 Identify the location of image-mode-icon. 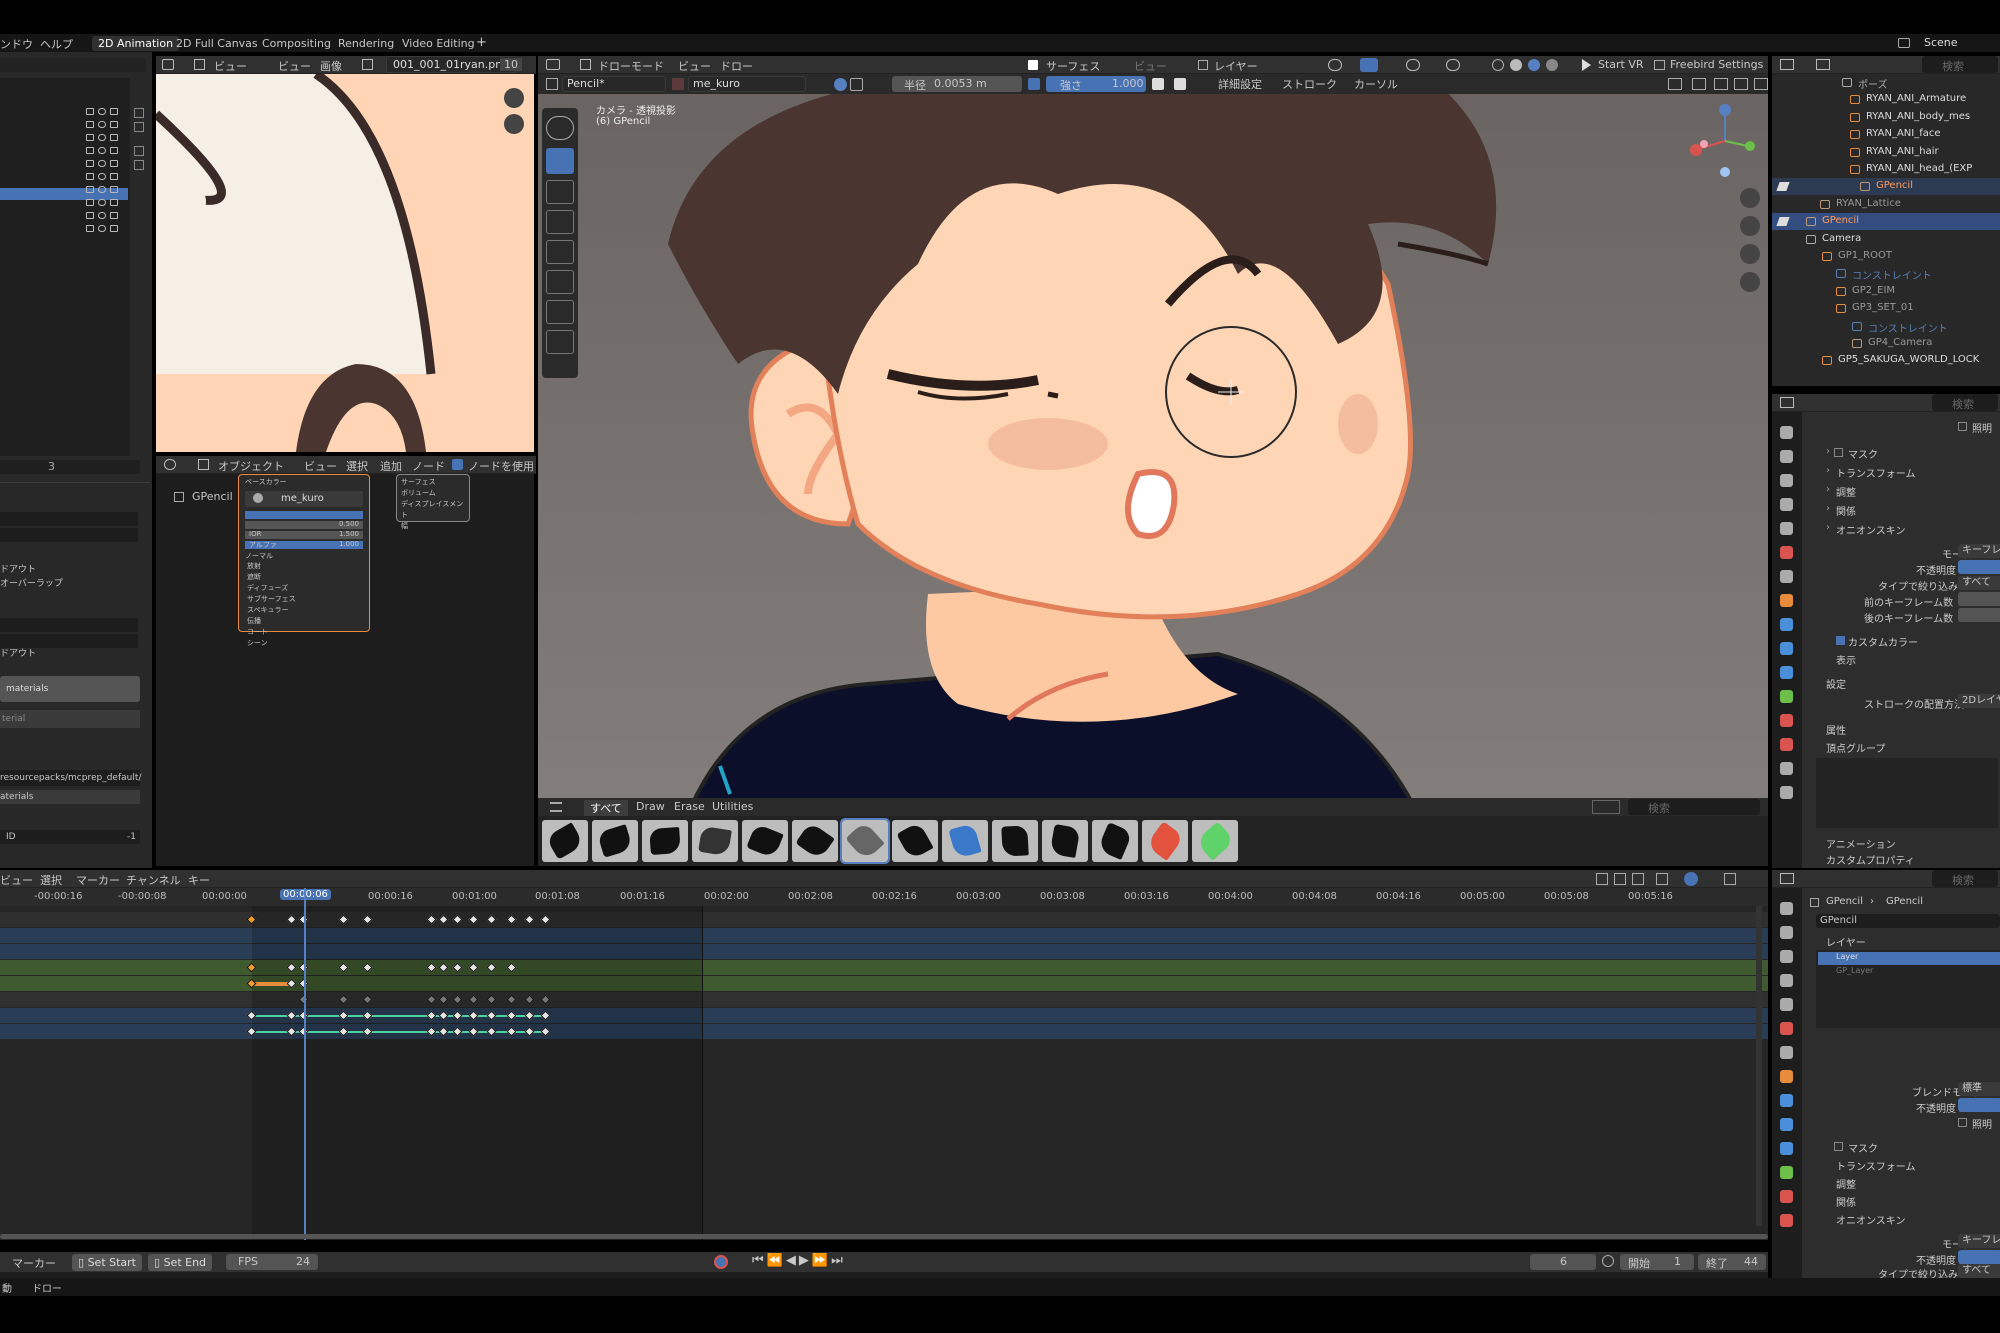
(199, 64).